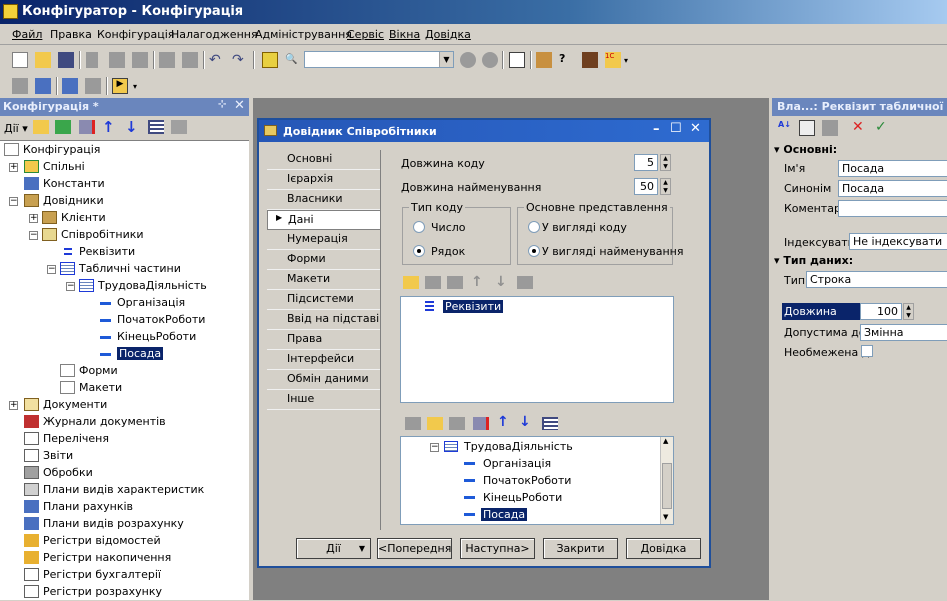 The image size is (947, 601). What do you see at coordinates (567, 60) in the screenshot?
I see `help-search-icon: ?` at bounding box center [567, 60].